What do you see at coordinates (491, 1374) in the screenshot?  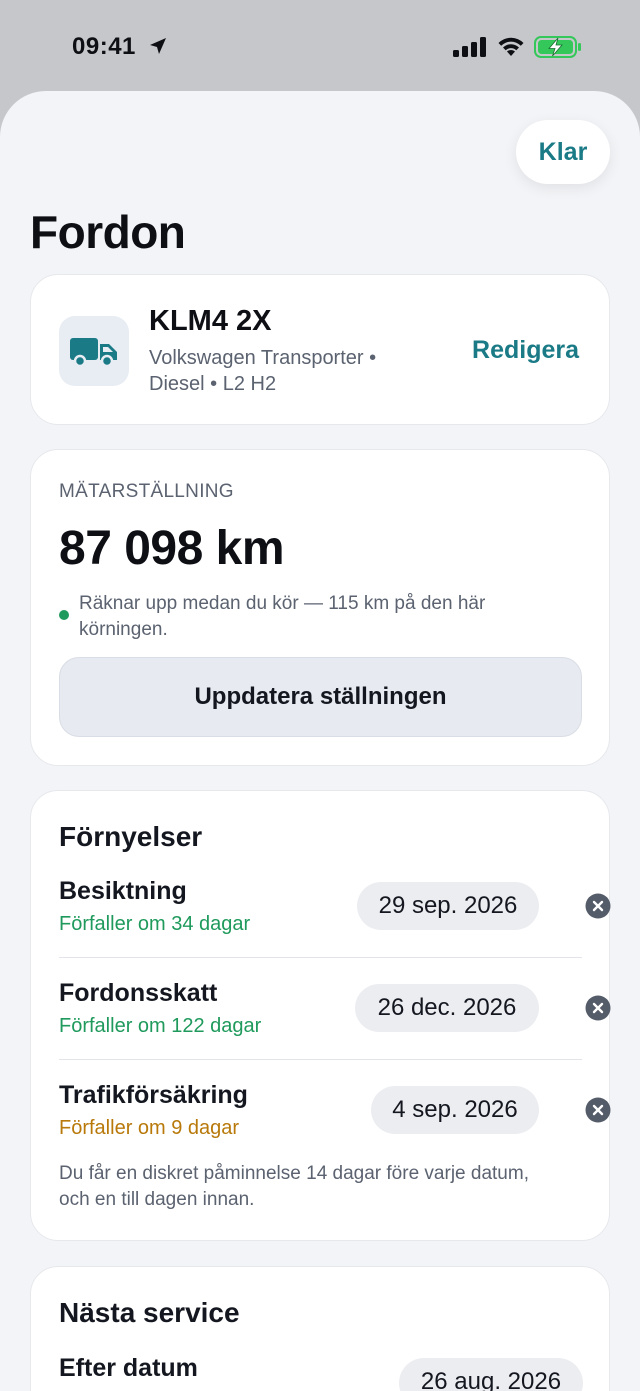 I see `service-date-pill: 26 aug. 2026` at bounding box center [491, 1374].